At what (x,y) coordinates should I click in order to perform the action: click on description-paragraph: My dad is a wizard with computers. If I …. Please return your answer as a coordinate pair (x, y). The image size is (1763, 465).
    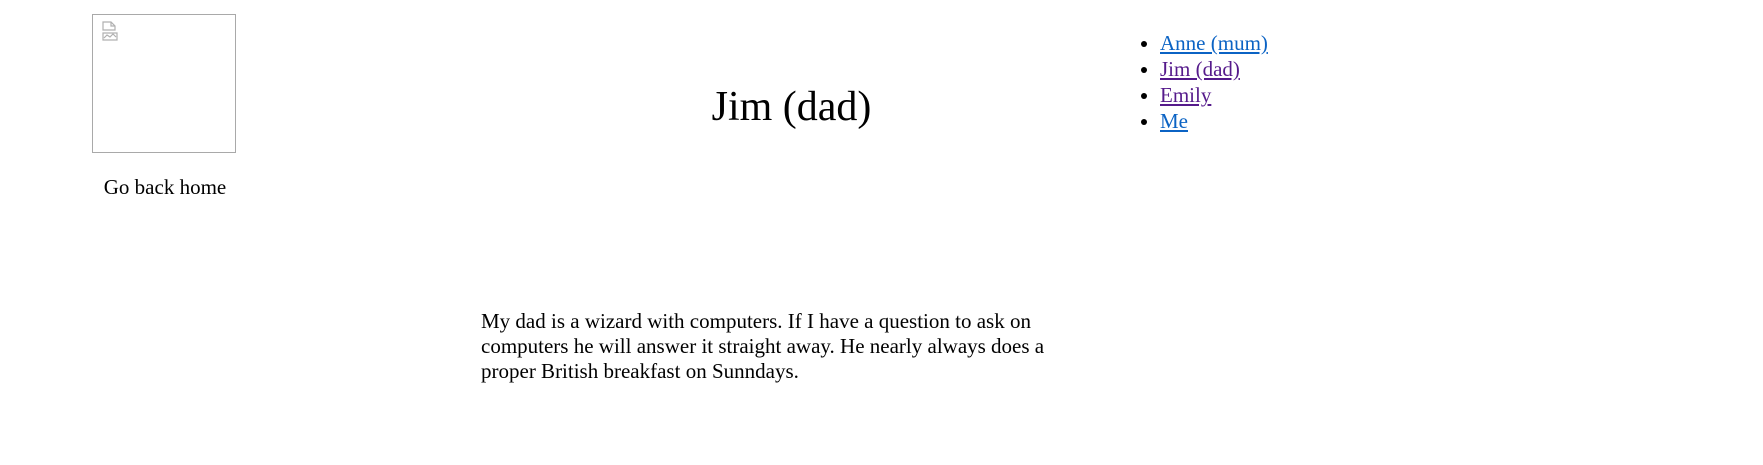
    Looking at the image, I should click on (763, 346).